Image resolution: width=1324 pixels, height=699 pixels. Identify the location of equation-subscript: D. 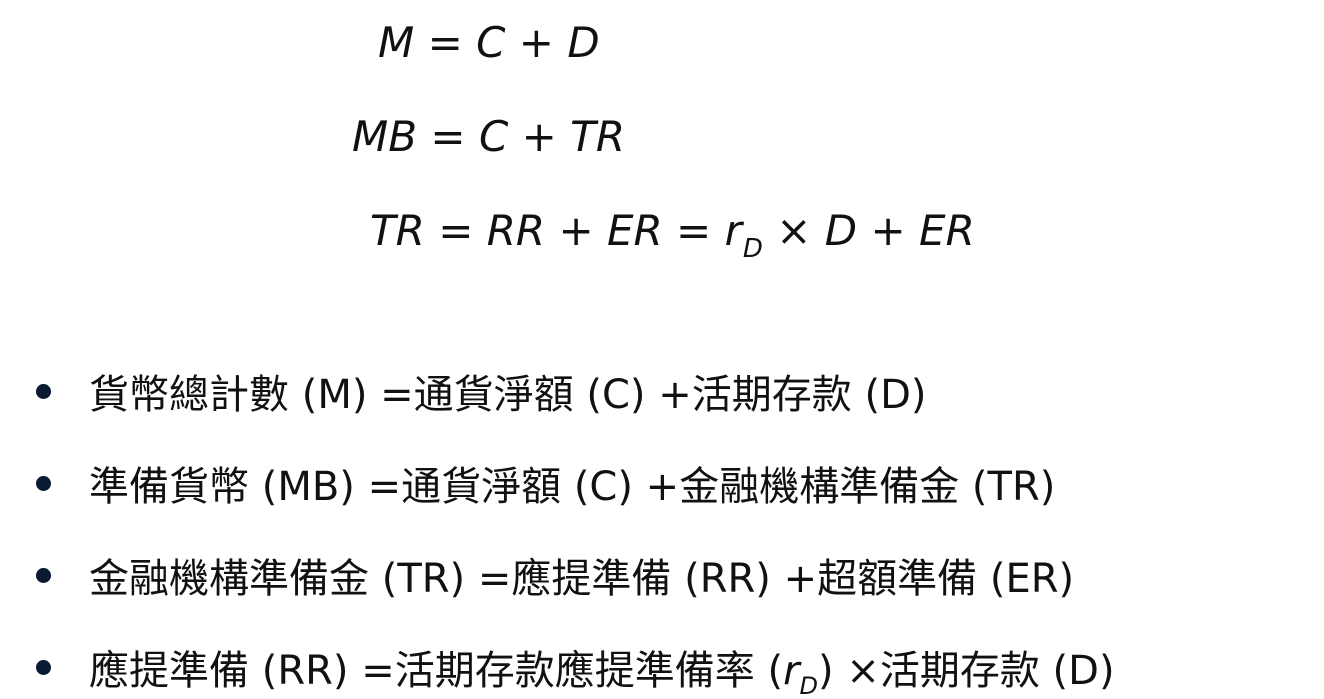
(752, 249).